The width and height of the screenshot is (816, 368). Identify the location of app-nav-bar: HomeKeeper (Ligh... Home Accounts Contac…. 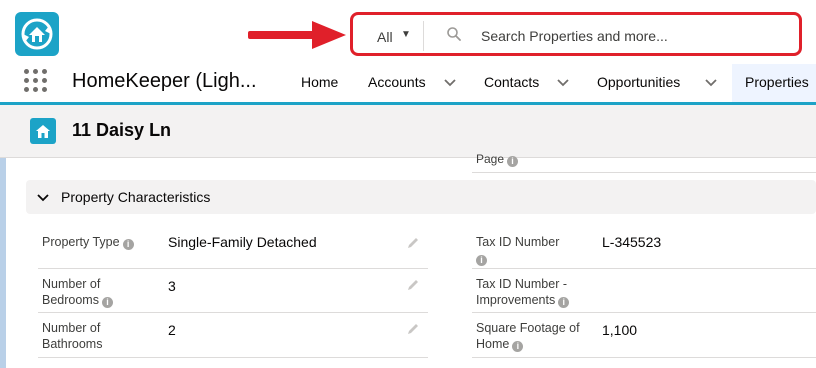
(408, 84).